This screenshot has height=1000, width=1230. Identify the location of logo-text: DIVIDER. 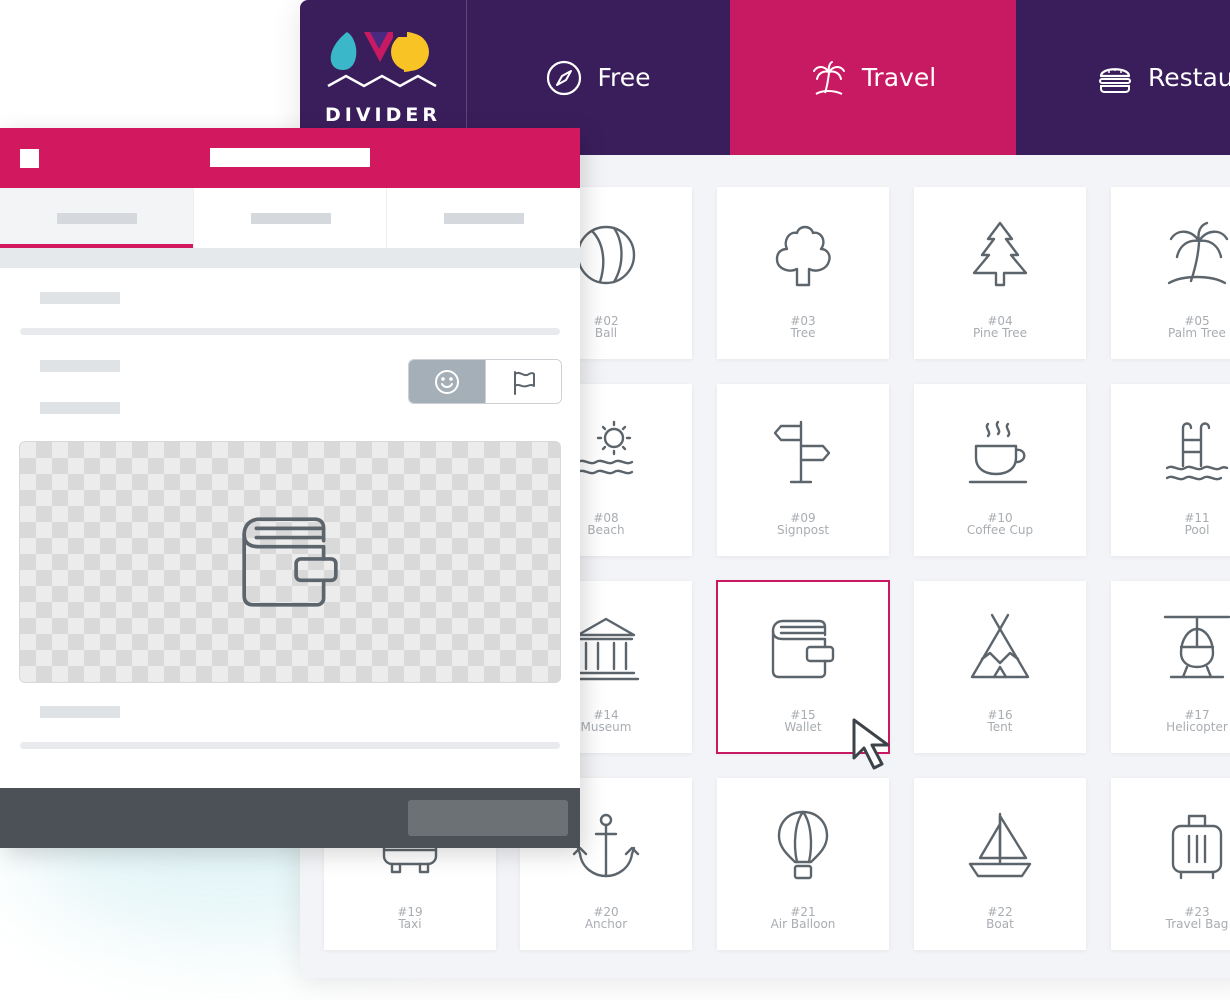
(383, 115).